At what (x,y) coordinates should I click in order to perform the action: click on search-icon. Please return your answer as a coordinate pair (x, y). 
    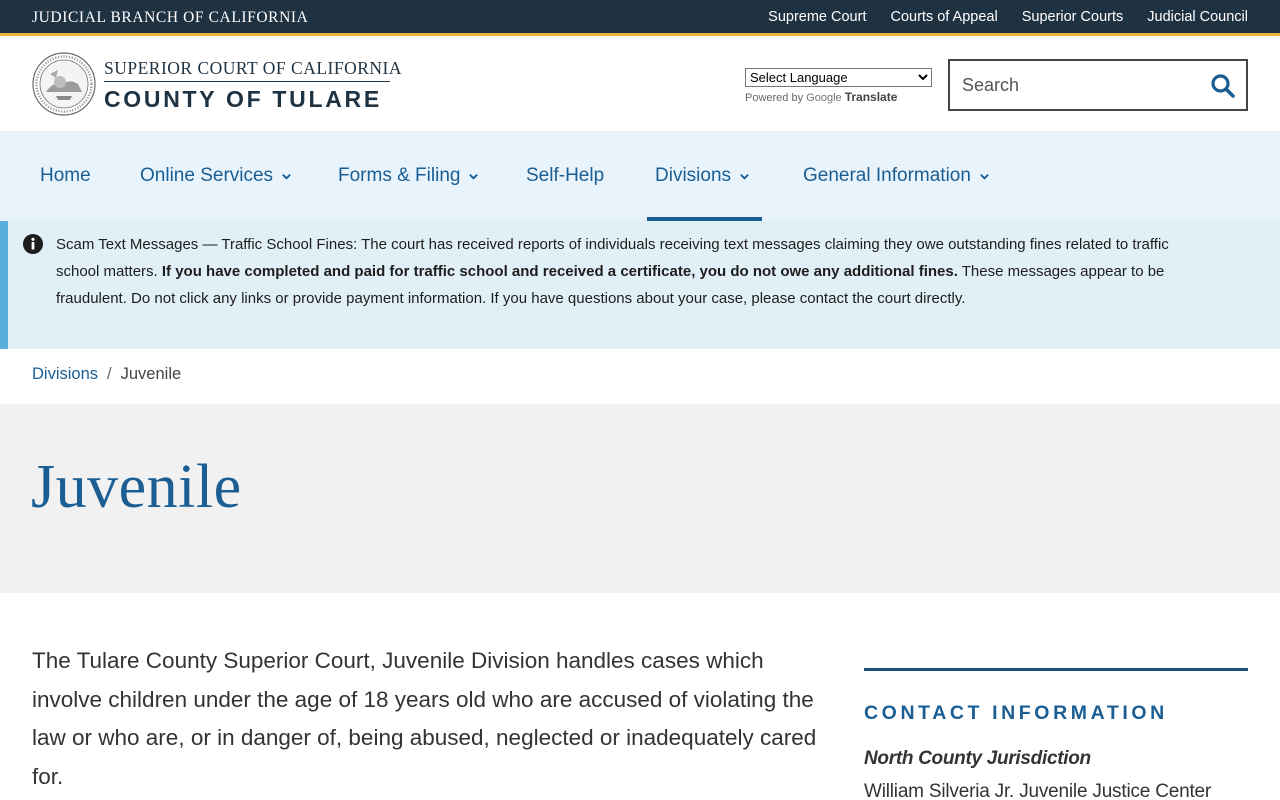
    Looking at the image, I should click on (1223, 86).